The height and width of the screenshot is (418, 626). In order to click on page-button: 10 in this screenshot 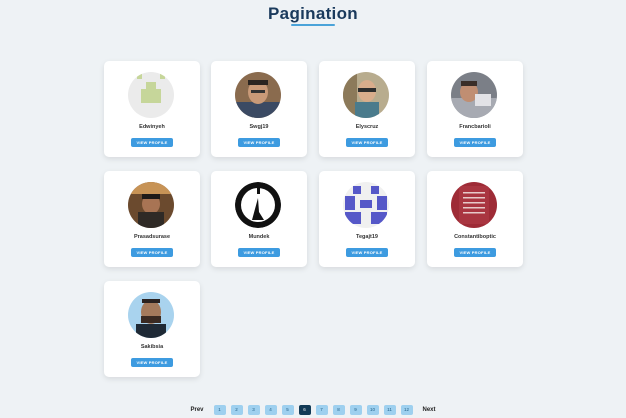, I will do `click(372, 410)`.